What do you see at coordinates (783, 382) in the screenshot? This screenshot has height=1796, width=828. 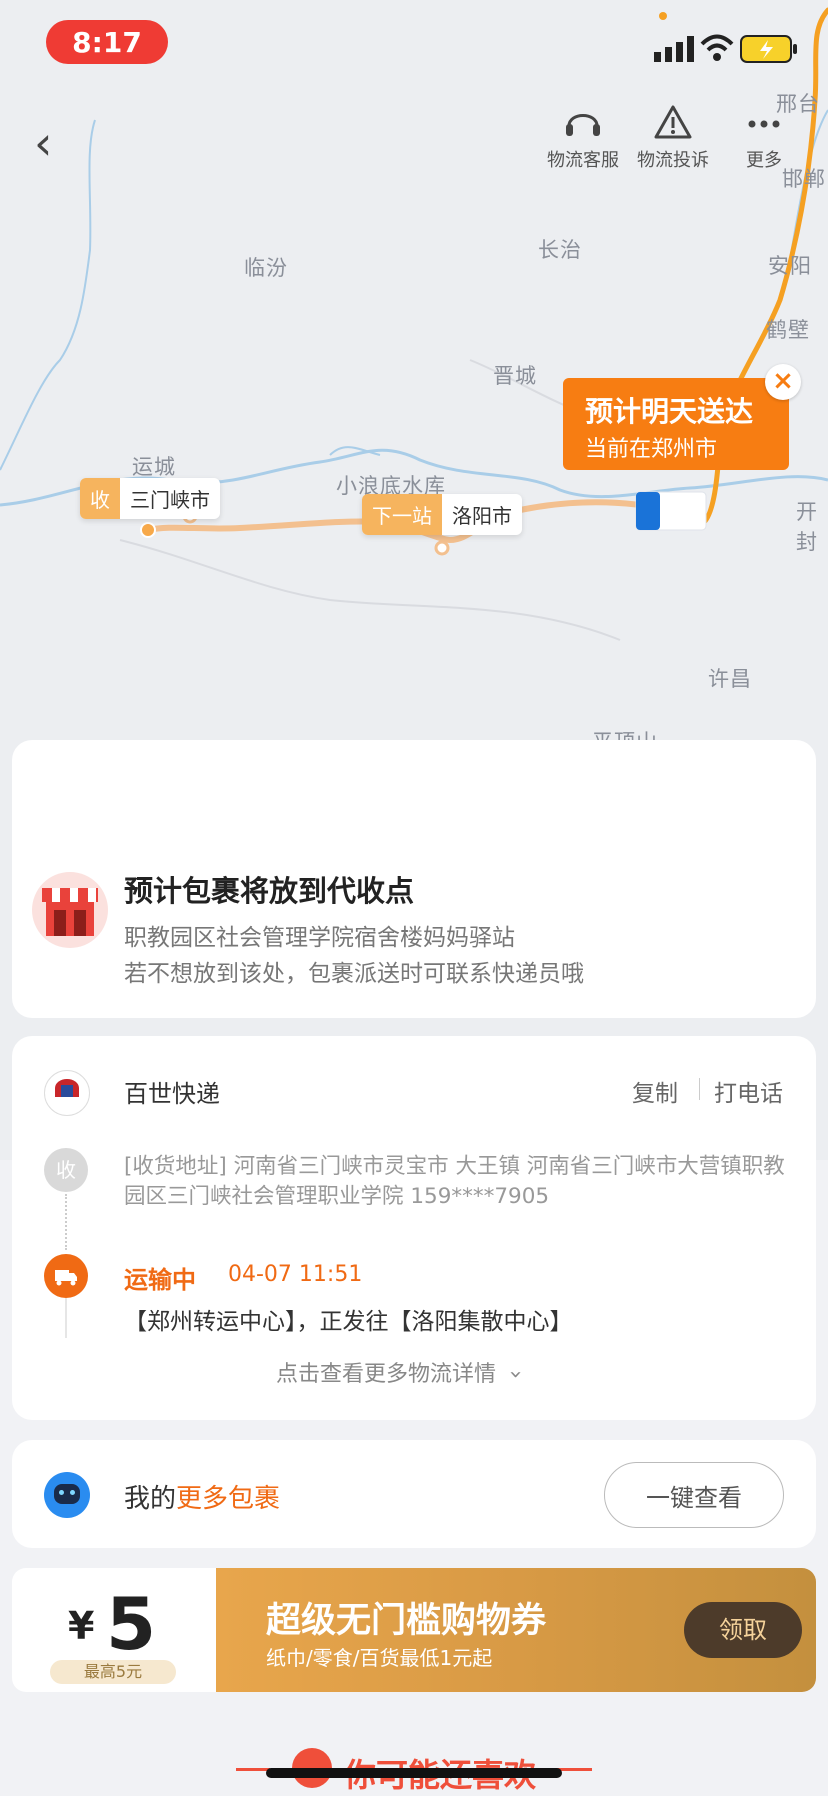 I see `eta-close-icon: ×` at bounding box center [783, 382].